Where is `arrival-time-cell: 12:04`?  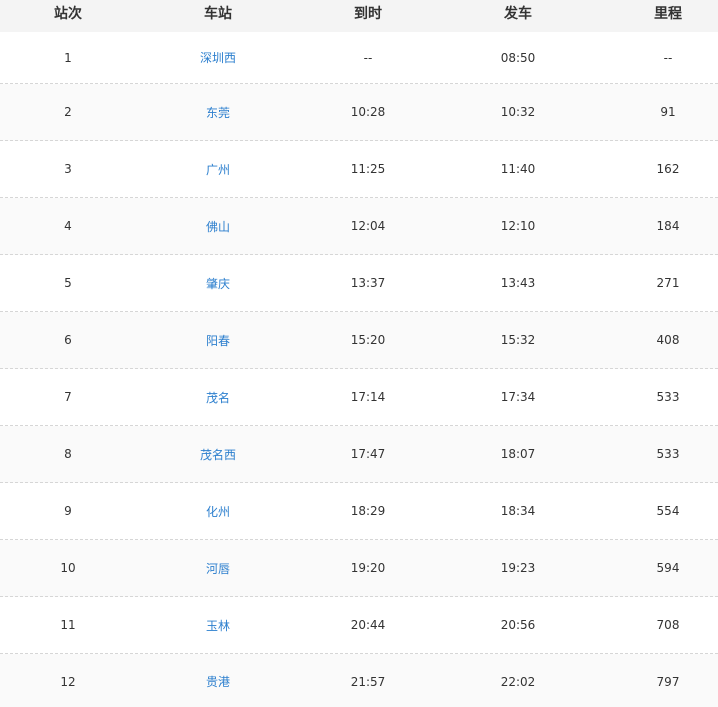 arrival-time-cell: 12:04 is located at coordinates (368, 226).